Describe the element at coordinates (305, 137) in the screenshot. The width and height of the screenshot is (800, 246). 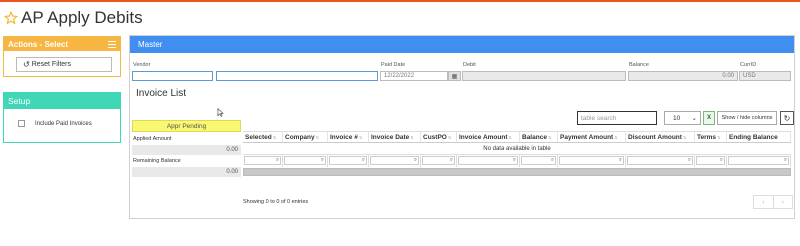
I see `column-header: Company ⇅` at that location.